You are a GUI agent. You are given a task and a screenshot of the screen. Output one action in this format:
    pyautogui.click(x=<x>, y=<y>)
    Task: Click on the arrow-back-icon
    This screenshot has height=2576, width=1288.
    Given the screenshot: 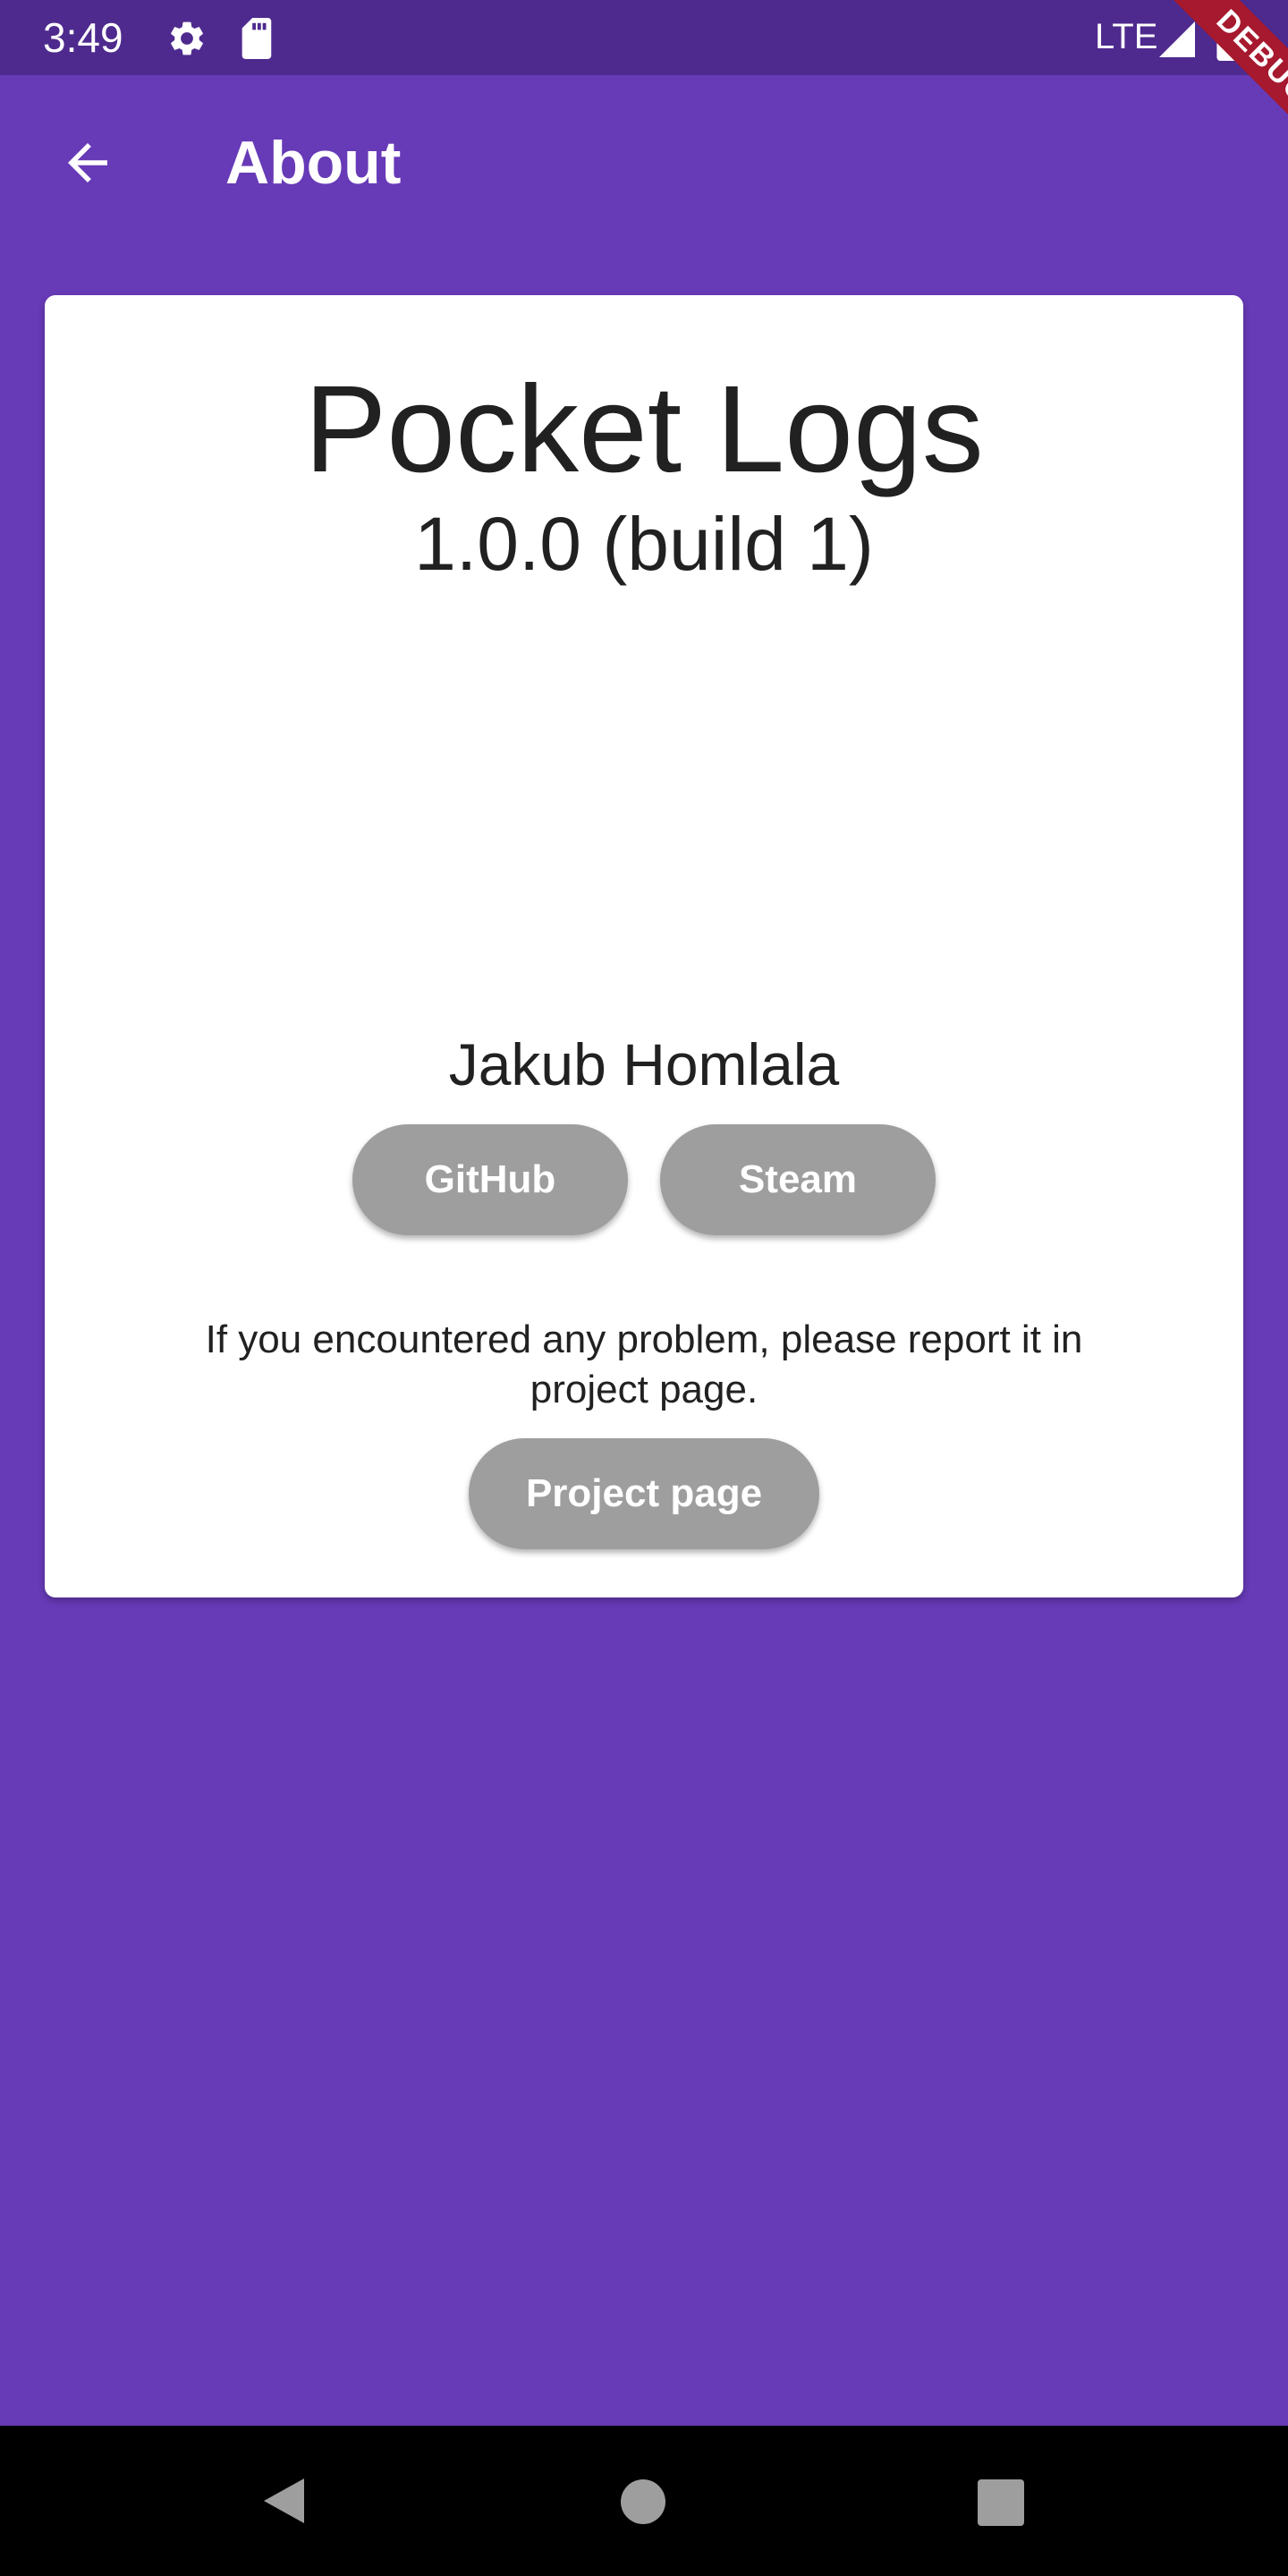 What is the action you would take?
    pyautogui.click(x=87, y=162)
    